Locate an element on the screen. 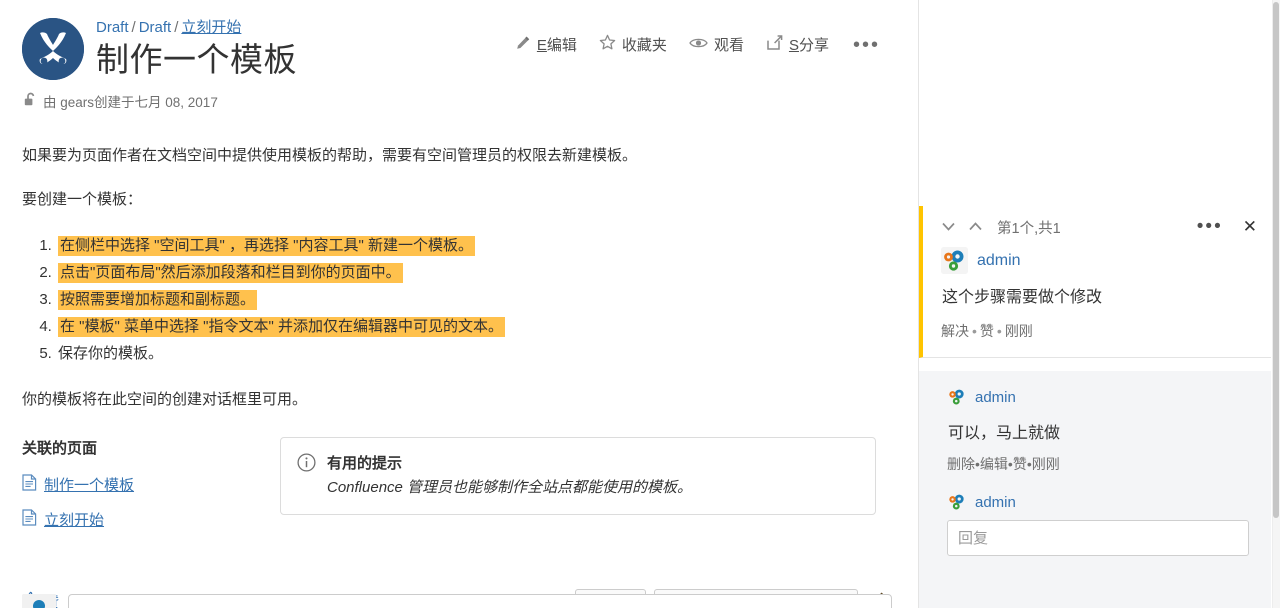 The width and height of the screenshot is (1280, 608). inline-comment-header: 第1个,共1 ••• ✕ is located at coordinates (1099, 227).